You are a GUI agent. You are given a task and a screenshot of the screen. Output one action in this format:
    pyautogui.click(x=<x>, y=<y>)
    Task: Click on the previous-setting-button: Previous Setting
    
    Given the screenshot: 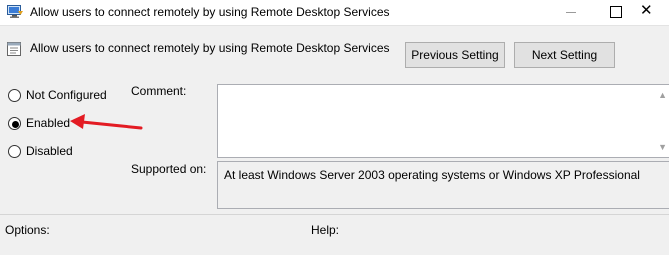 What is the action you would take?
    pyautogui.click(x=455, y=55)
    